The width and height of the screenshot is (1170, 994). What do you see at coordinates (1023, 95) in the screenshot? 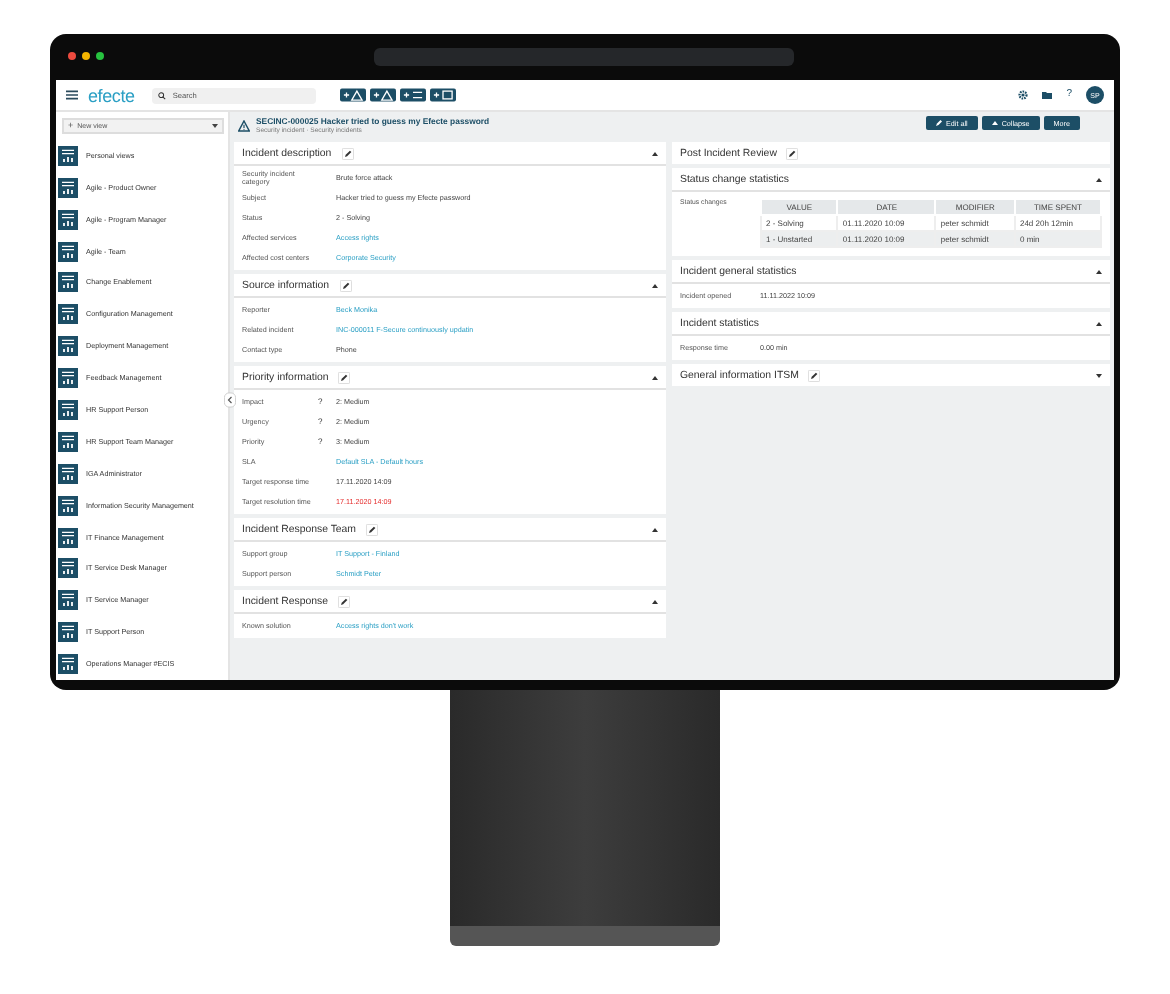
I see `settings-icon` at bounding box center [1023, 95].